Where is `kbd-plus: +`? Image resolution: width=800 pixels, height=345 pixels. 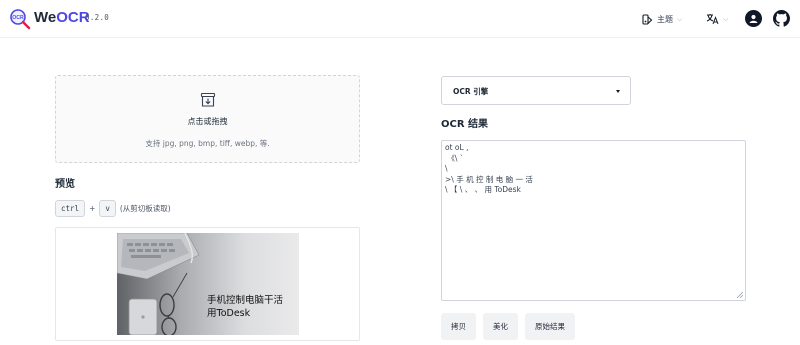
kbd-plus: + is located at coordinates (92, 208).